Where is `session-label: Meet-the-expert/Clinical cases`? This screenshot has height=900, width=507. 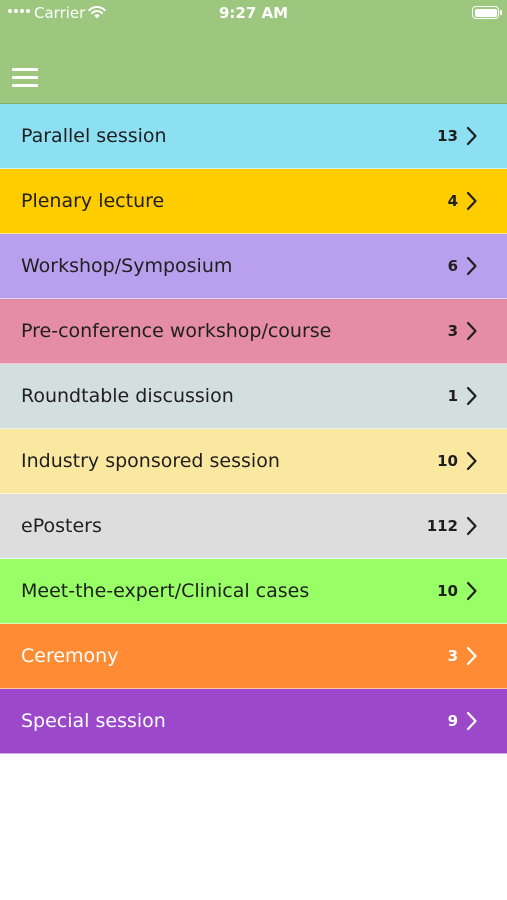
session-label: Meet-the-expert/Clinical cases is located at coordinates (165, 591).